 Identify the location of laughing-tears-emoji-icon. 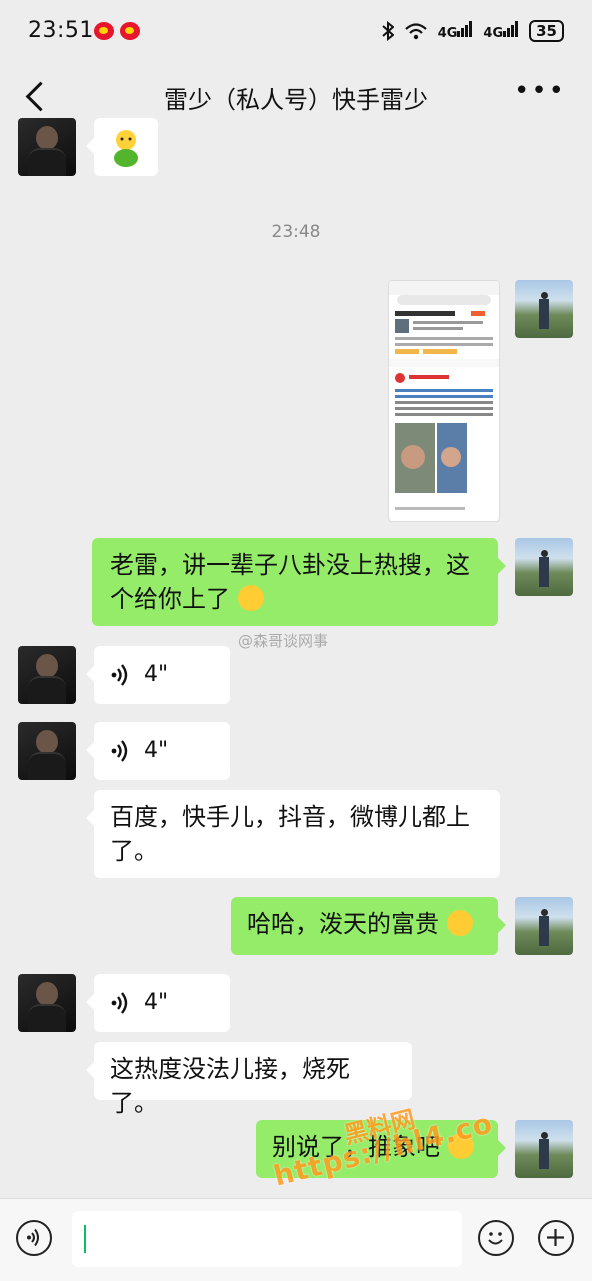
(459, 923).